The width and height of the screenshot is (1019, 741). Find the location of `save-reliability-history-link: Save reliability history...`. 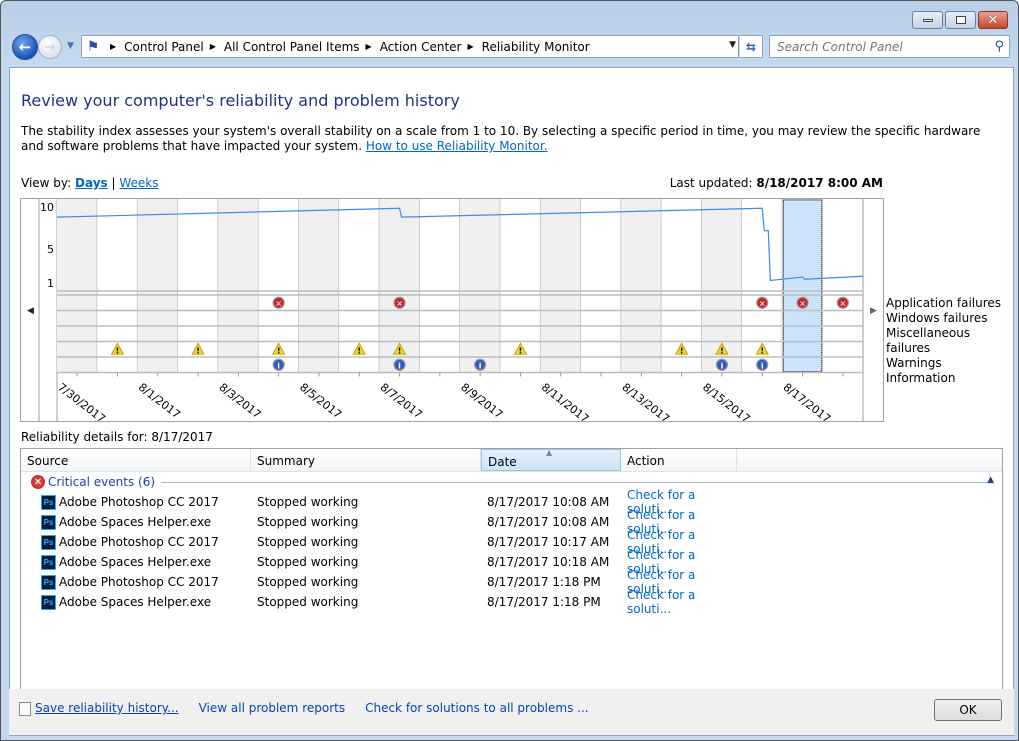

save-reliability-history-link: Save reliability history... is located at coordinates (99, 708).